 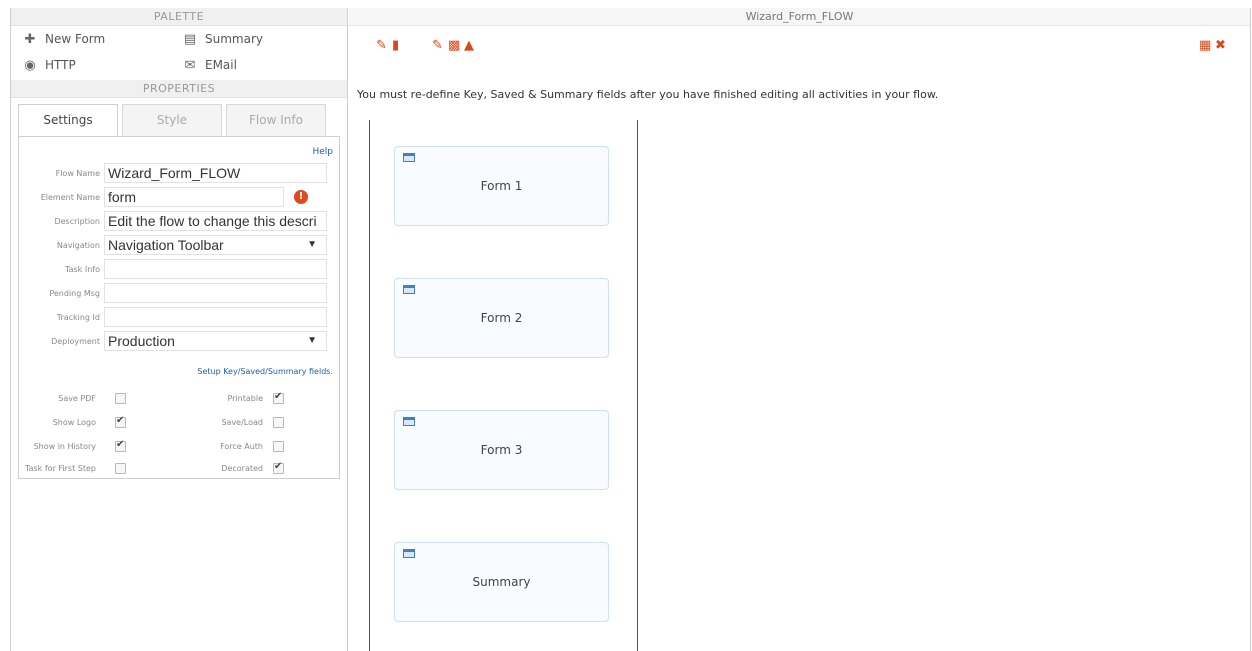 What do you see at coordinates (278, 446) in the screenshot?
I see `force-auth-checkbox` at bounding box center [278, 446].